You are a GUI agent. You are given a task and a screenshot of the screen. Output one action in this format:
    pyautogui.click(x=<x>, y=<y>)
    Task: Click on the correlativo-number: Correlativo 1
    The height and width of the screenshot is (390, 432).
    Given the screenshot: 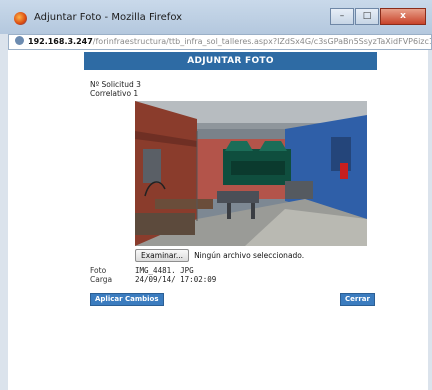 What is the action you would take?
    pyautogui.click(x=114, y=93)
    